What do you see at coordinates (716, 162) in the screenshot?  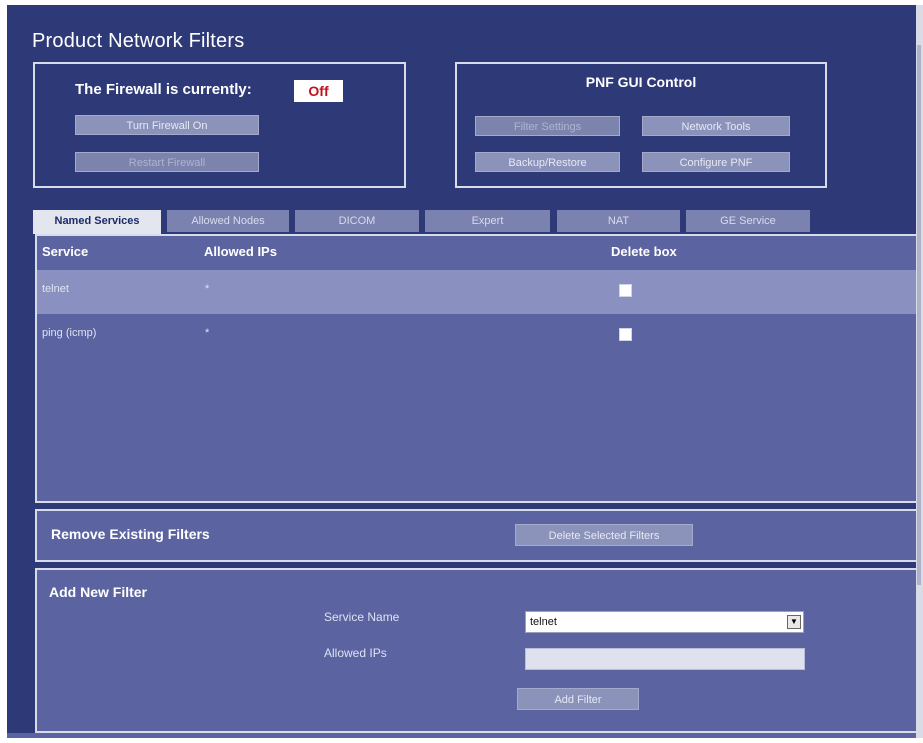 I see `configure-pnf-button: Configure PNF` at bounding box center [716, 162].